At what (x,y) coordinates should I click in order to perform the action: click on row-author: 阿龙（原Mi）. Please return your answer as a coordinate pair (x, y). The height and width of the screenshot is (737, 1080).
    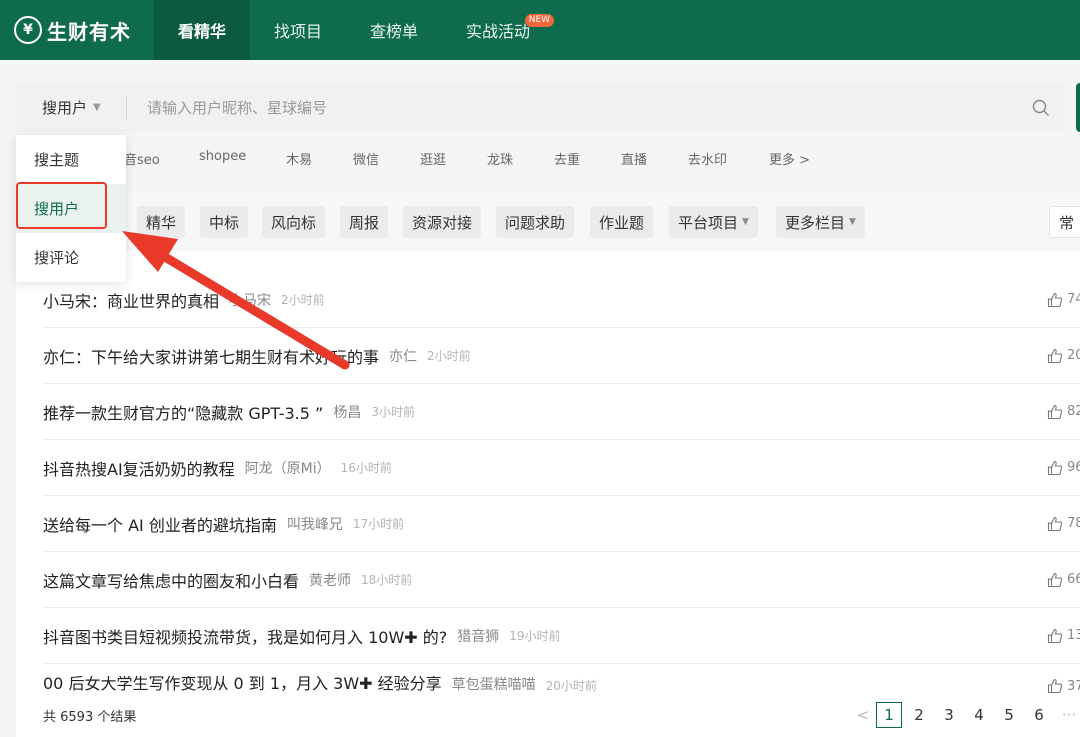
    Looking at the image, I should click on (288, 468).